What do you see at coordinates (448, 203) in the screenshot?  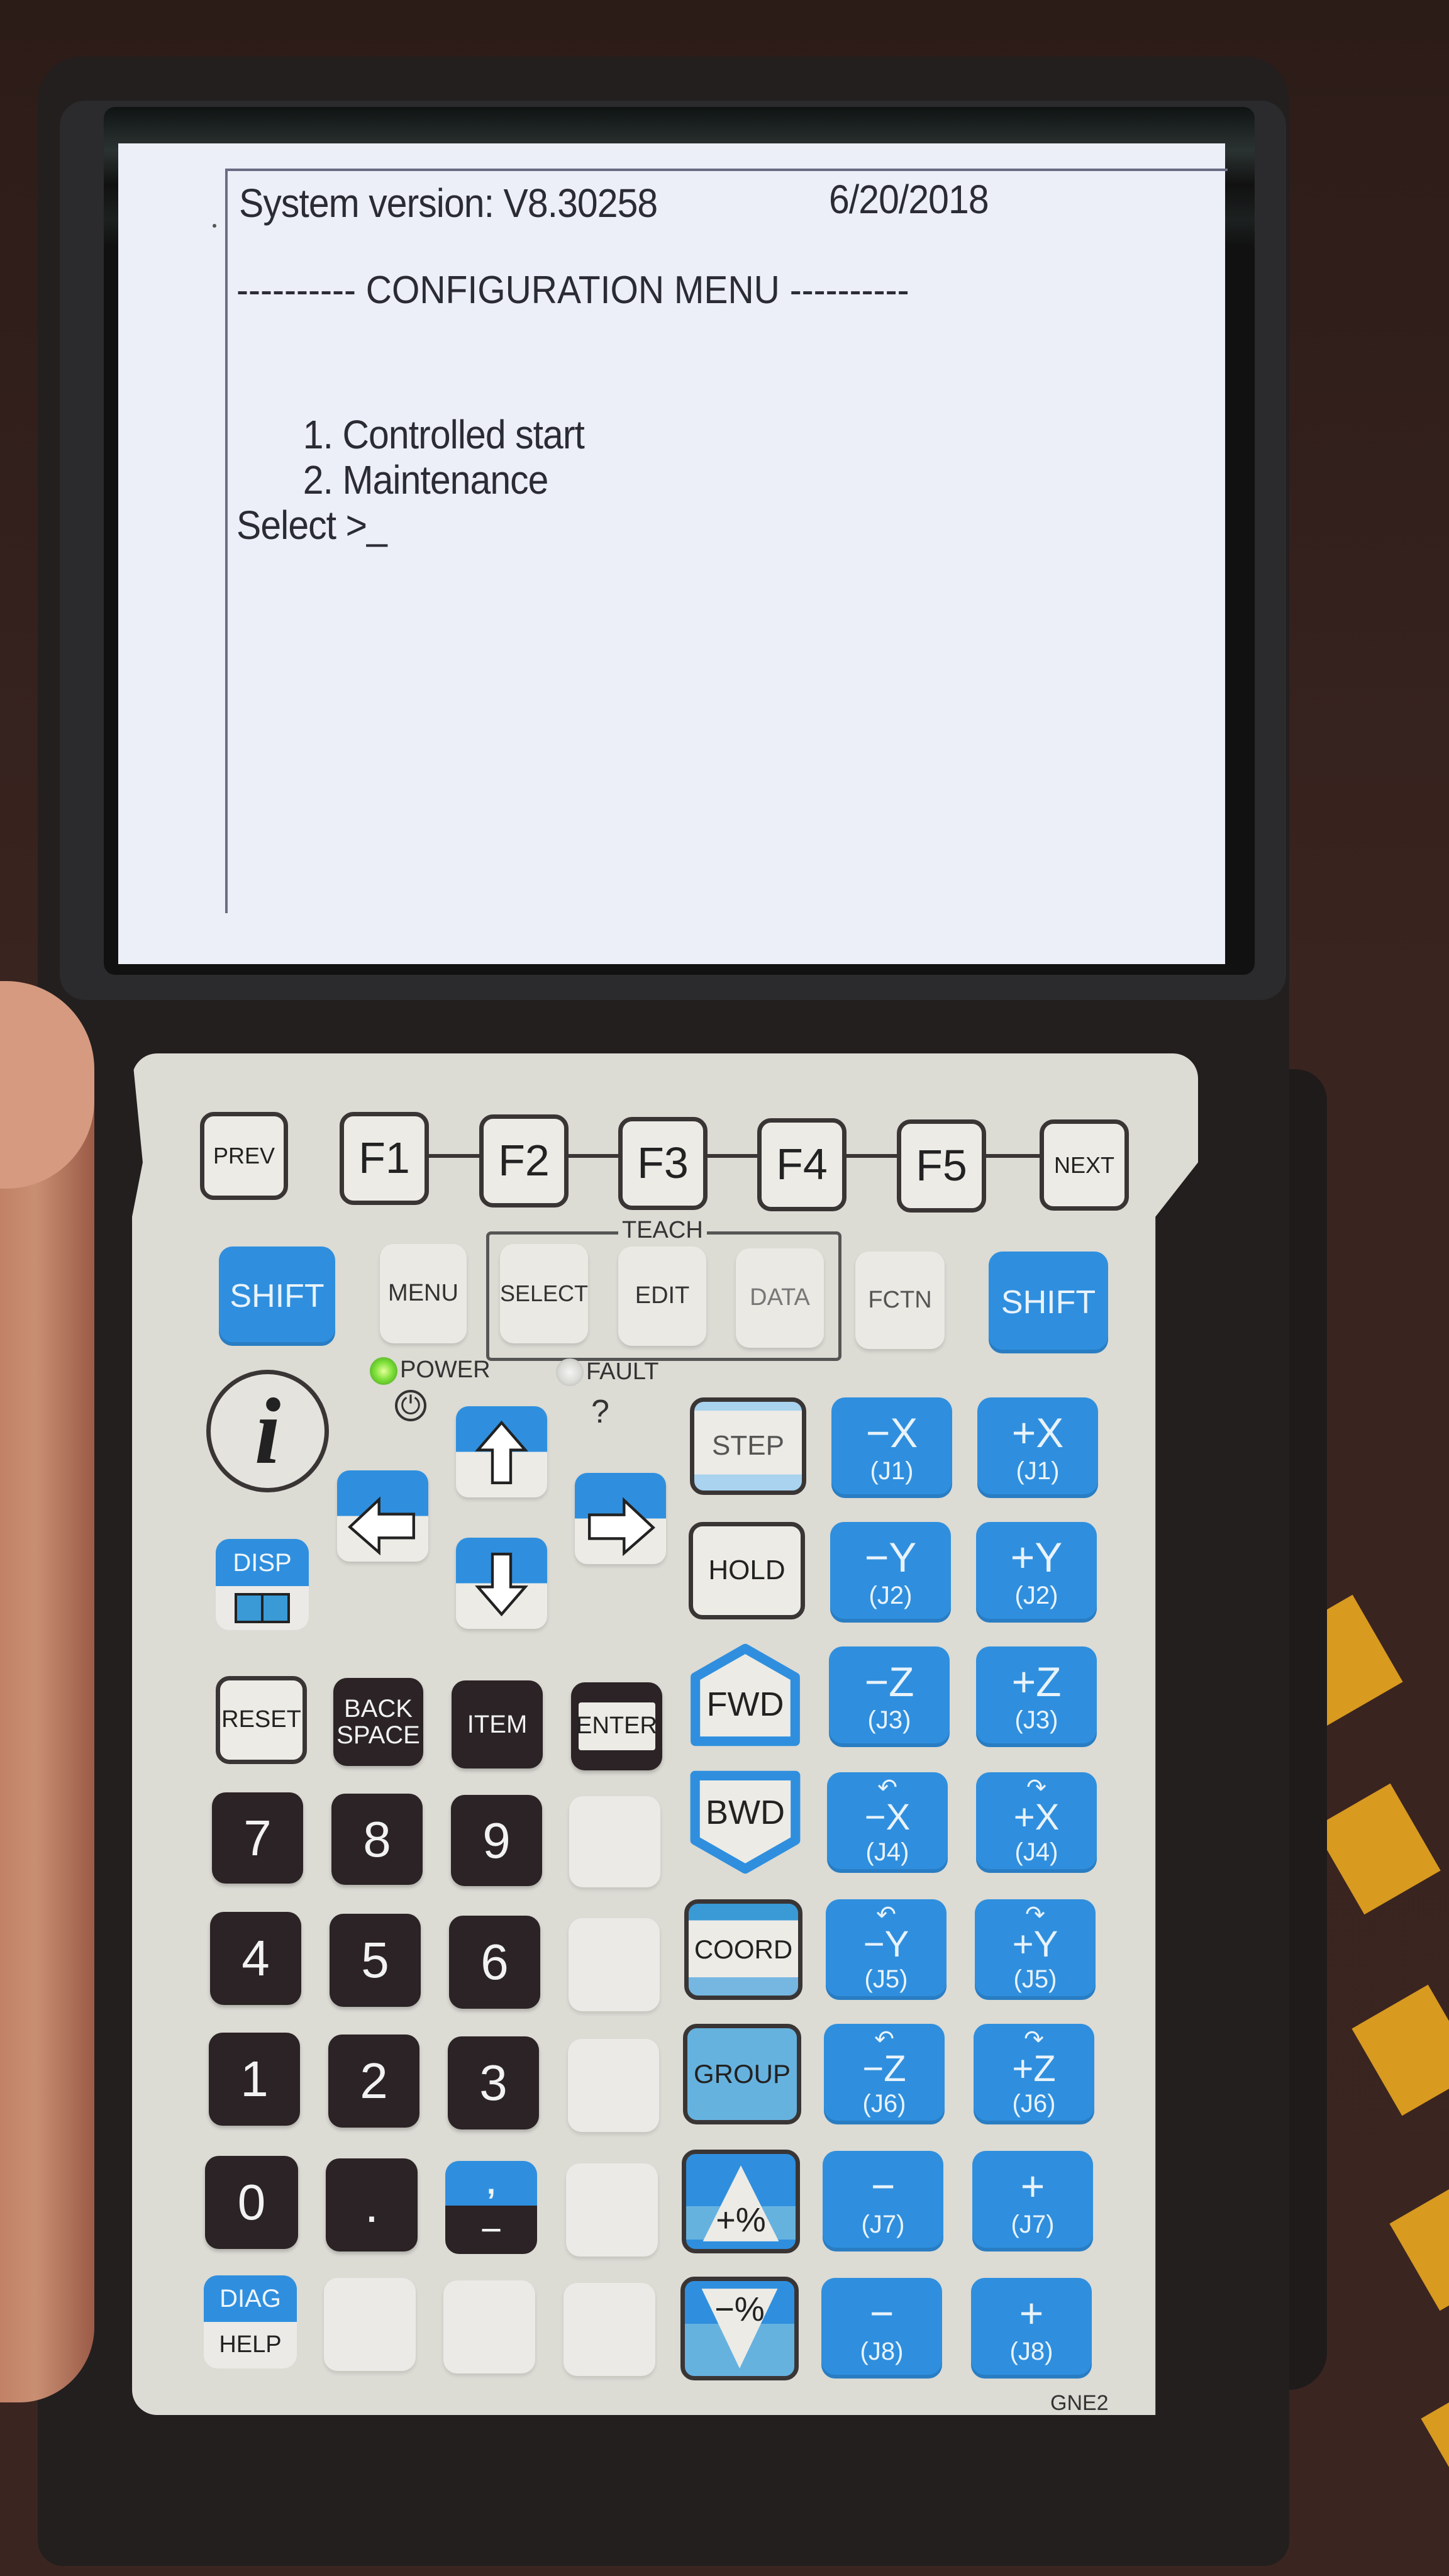 I see `system-version-text: System version: V8.30258` at bounding box center [448, 203].